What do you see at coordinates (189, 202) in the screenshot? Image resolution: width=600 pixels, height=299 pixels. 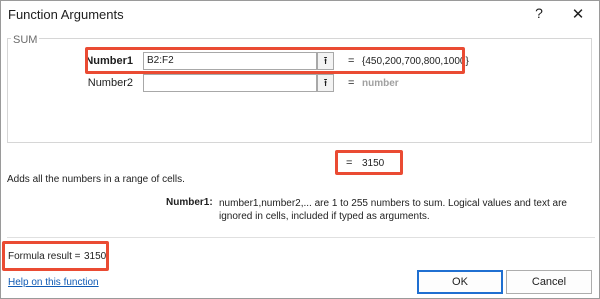 I see `argument-help-label: Number1:` at bounding box center [189, 202].